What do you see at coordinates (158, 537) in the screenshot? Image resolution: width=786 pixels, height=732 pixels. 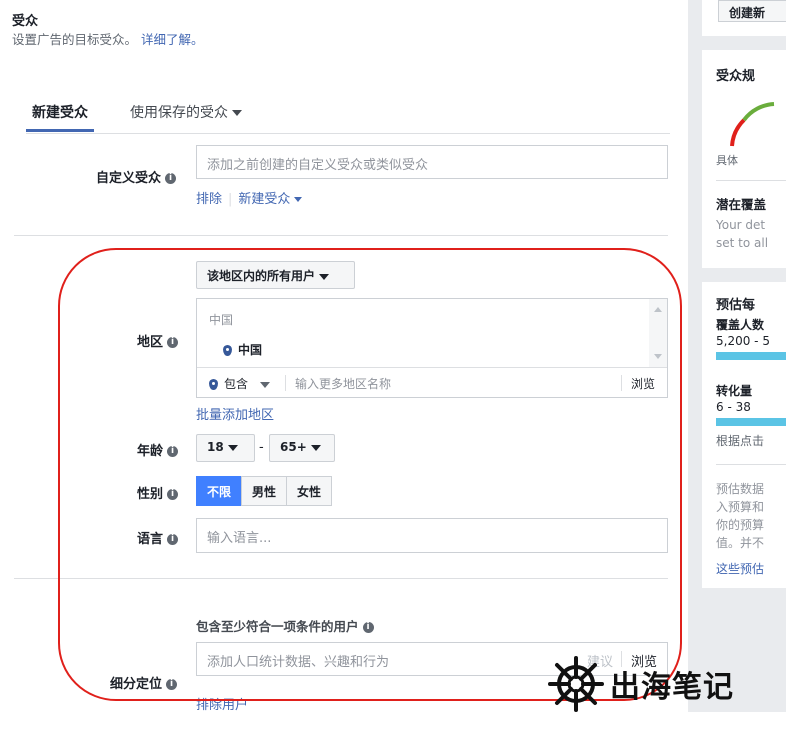 I see `language-label: 语言 i` at bounding box center [158, 537].